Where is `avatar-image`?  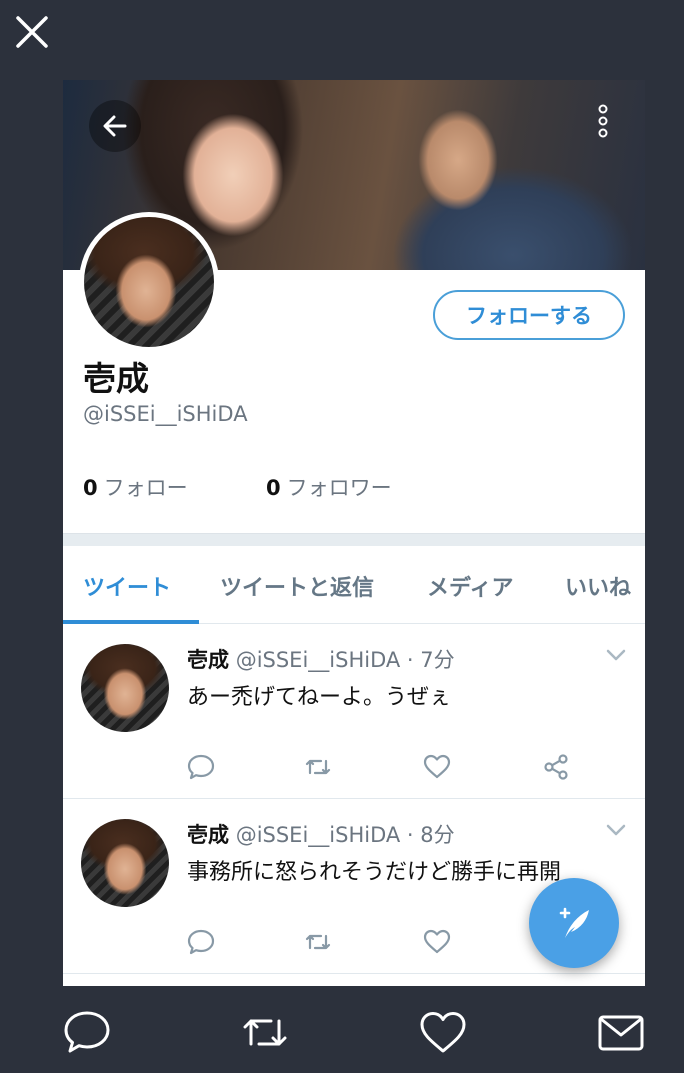 avatar-image is located at coordinates (149, 282).